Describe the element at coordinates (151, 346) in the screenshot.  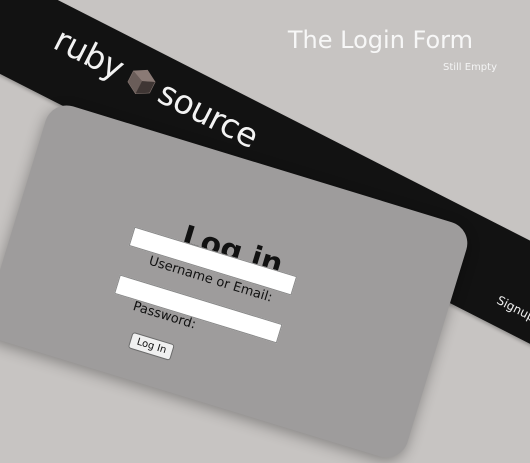
I see `login-button: Log In` at that location.